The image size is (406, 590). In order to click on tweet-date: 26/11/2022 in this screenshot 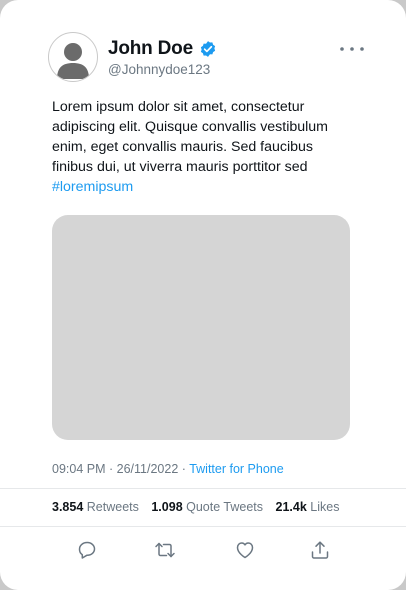, I will do `click(148, 469)`.